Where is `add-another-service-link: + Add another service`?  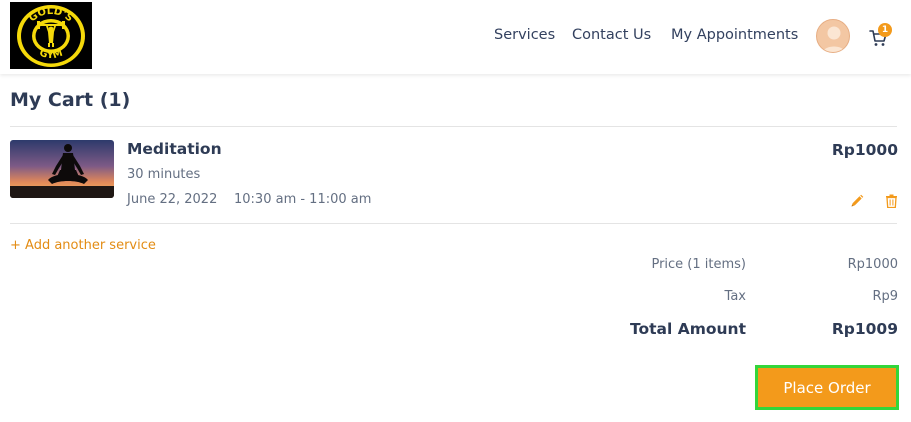 add-another-service-link: + Add another service is located at coordinates (83, 245).